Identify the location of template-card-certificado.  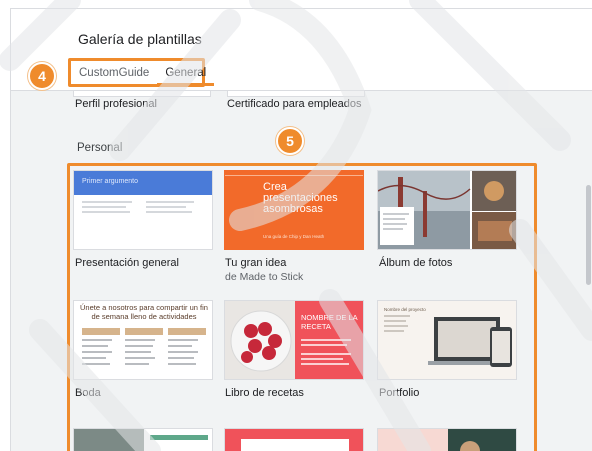
(296, 94).